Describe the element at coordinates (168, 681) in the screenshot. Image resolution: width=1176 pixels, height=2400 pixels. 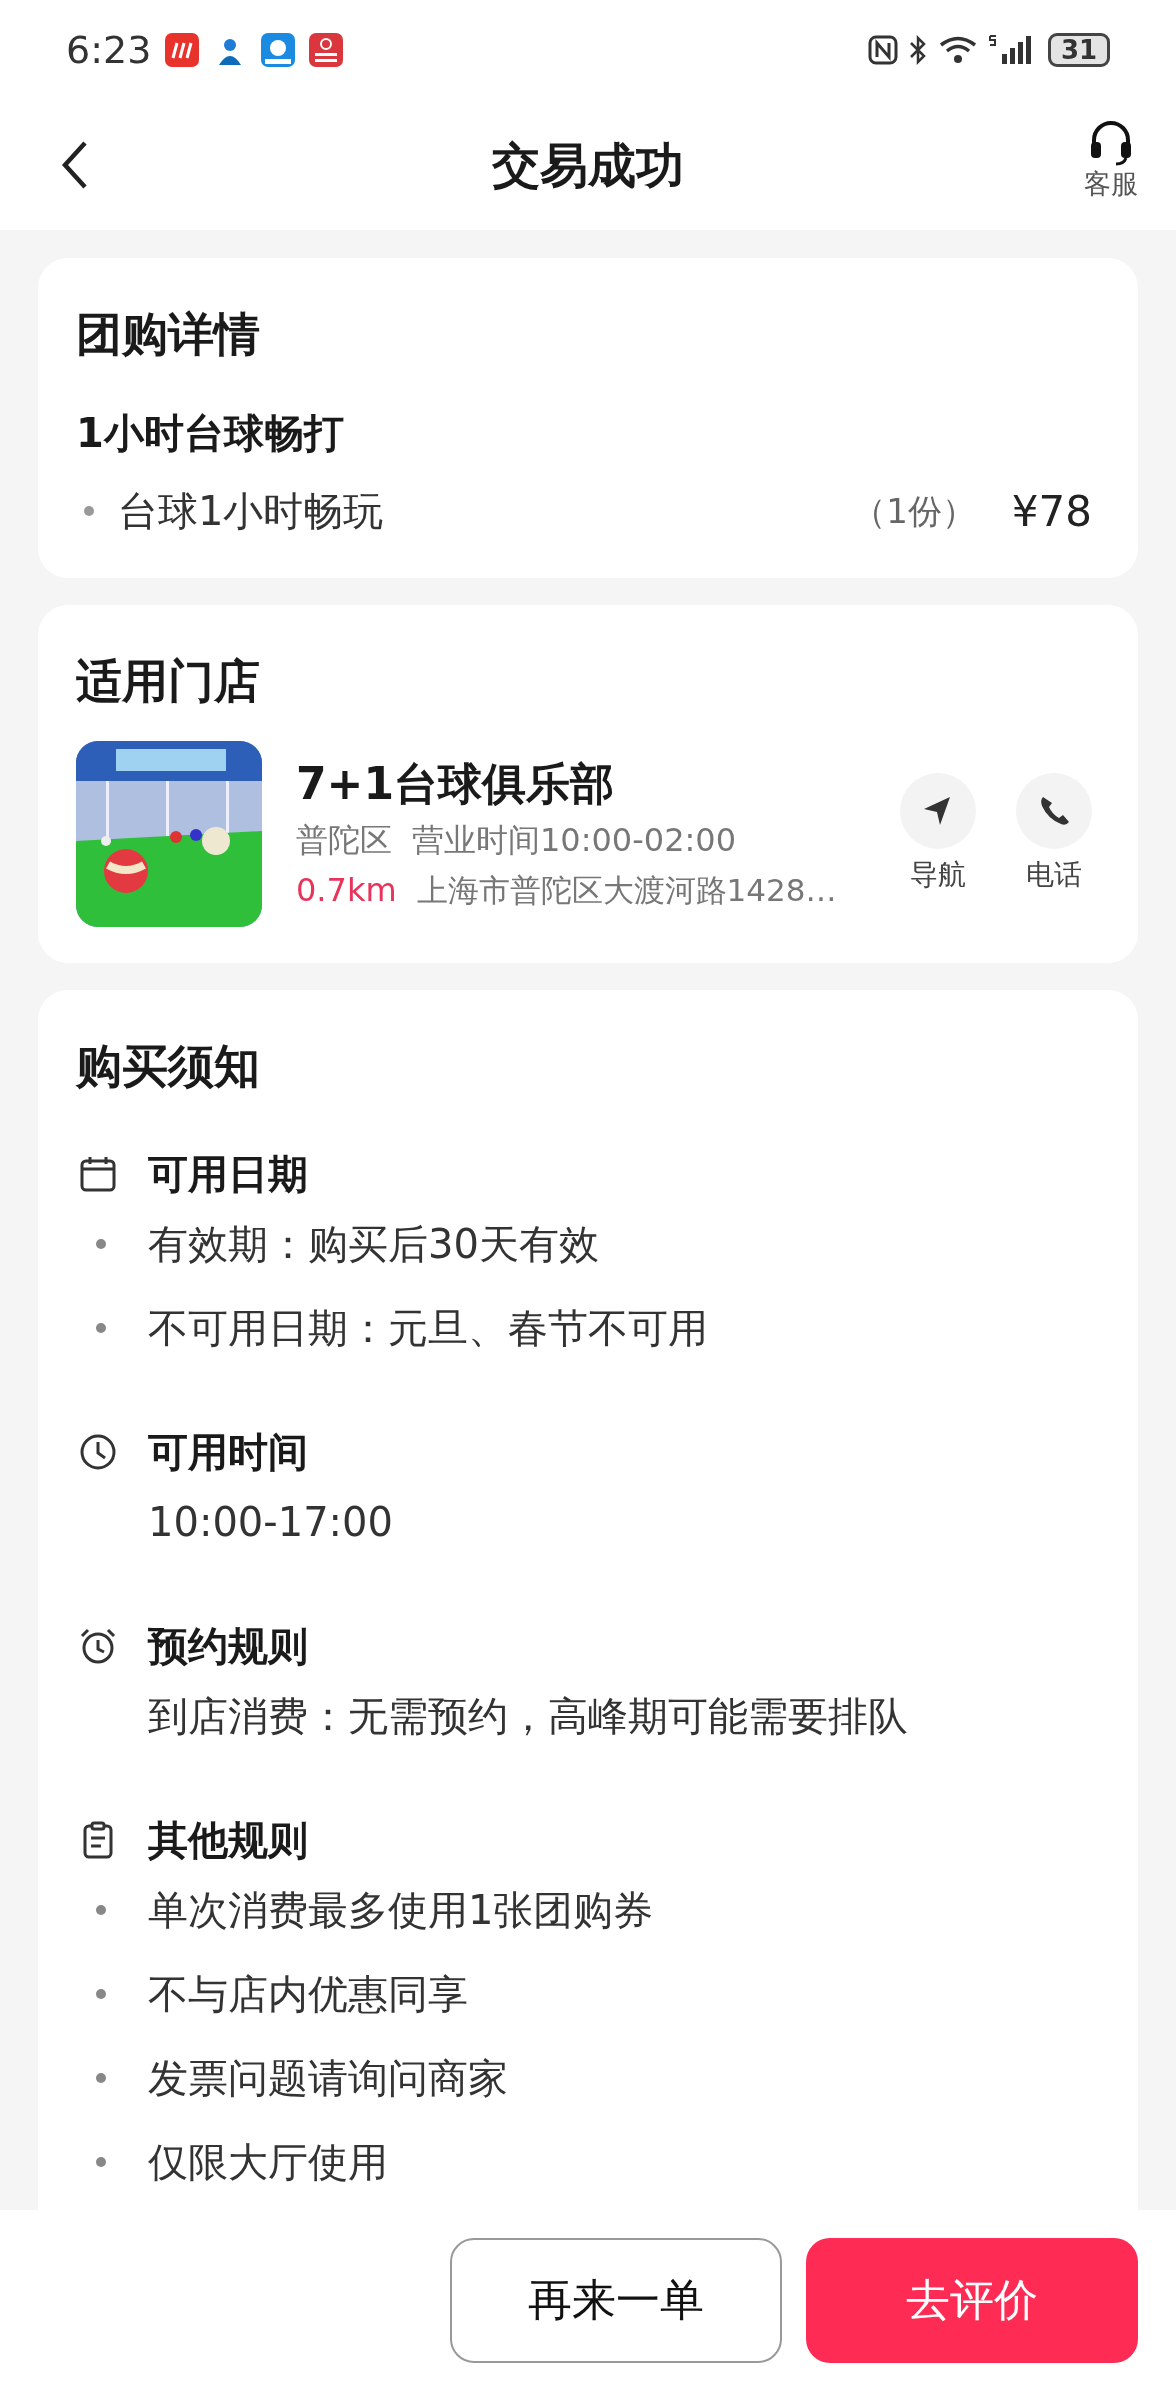
I see `section-heading: 适用门店` at that location.